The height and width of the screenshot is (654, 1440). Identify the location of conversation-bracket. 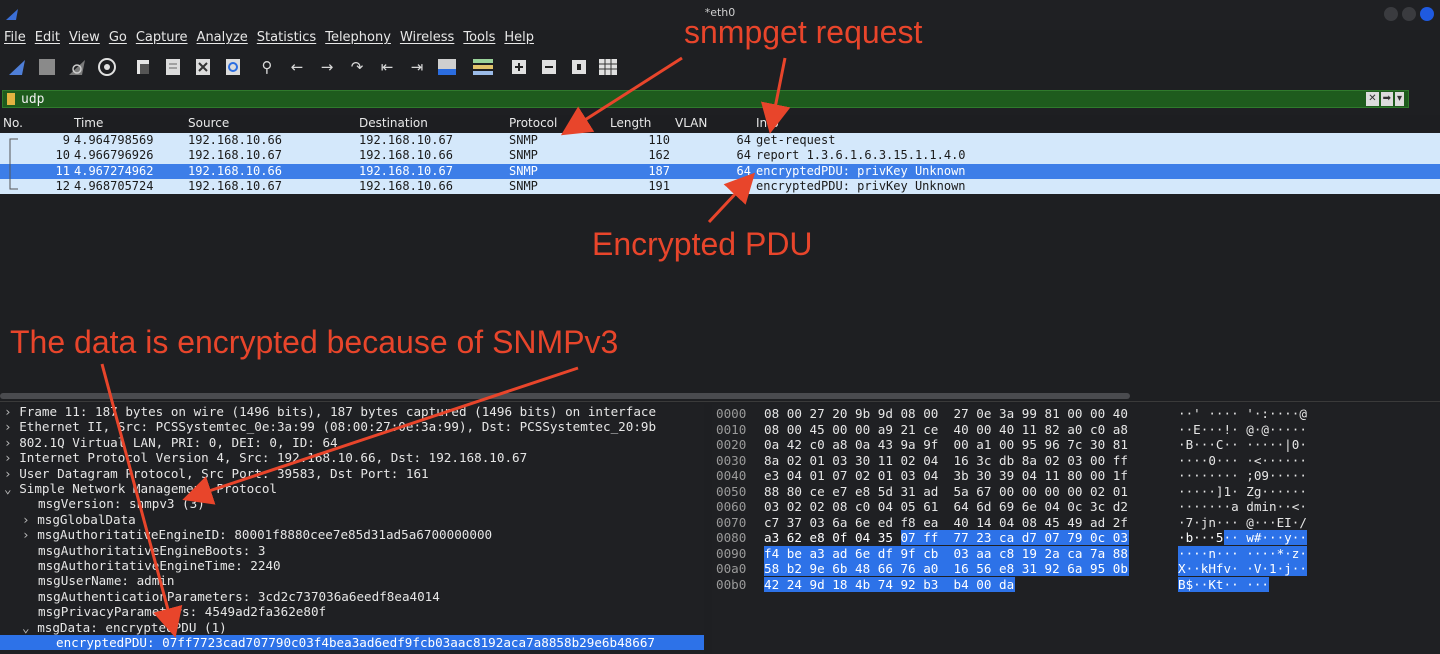
(13, 164).